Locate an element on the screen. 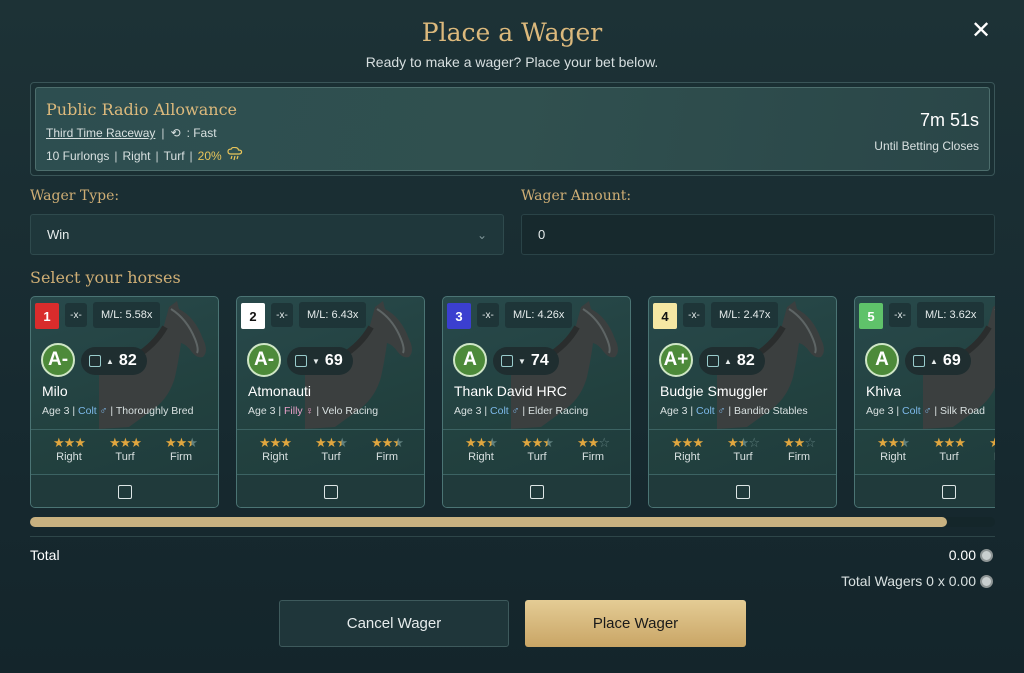  turf-rating: ★★☆ Turf is located at coordinates (743, 449).